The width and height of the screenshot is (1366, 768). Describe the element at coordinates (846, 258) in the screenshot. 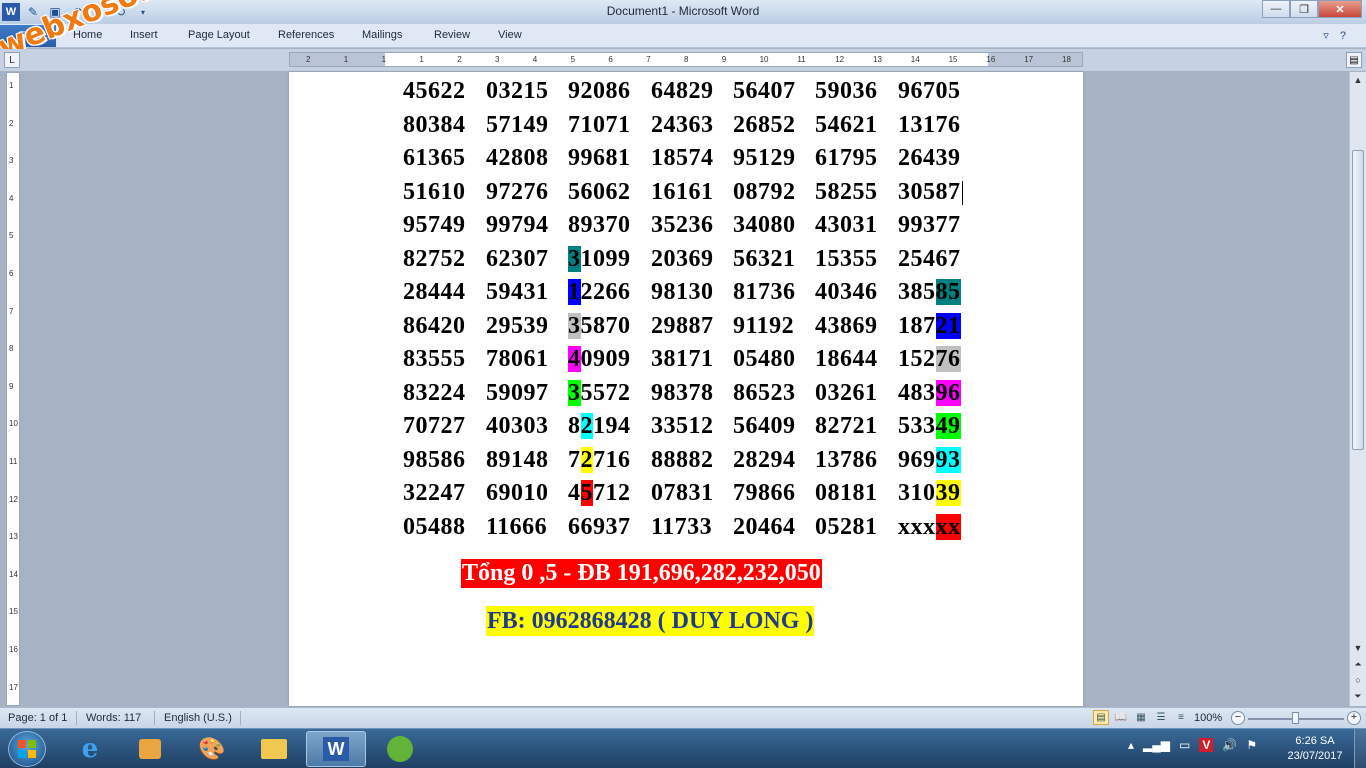

I see `number-cell: 15355` at that location.